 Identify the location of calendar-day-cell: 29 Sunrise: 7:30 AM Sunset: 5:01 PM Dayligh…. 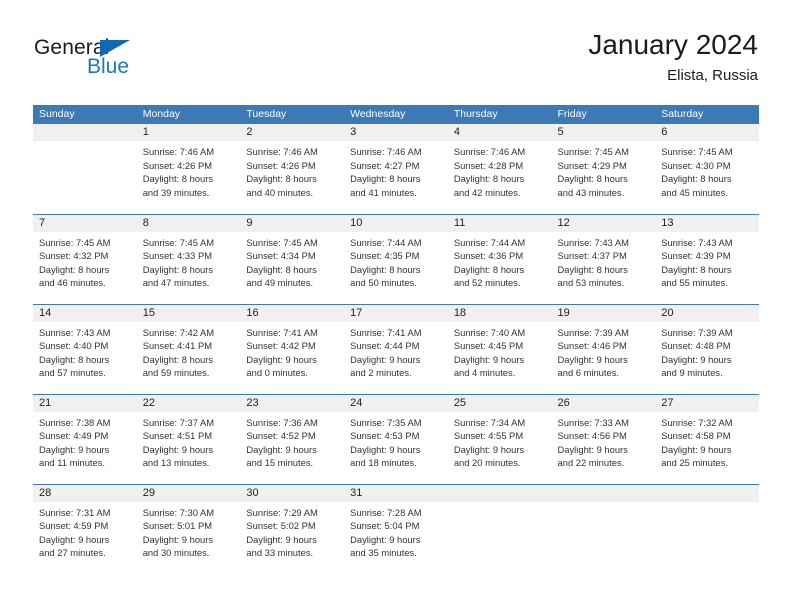
(188, 528).